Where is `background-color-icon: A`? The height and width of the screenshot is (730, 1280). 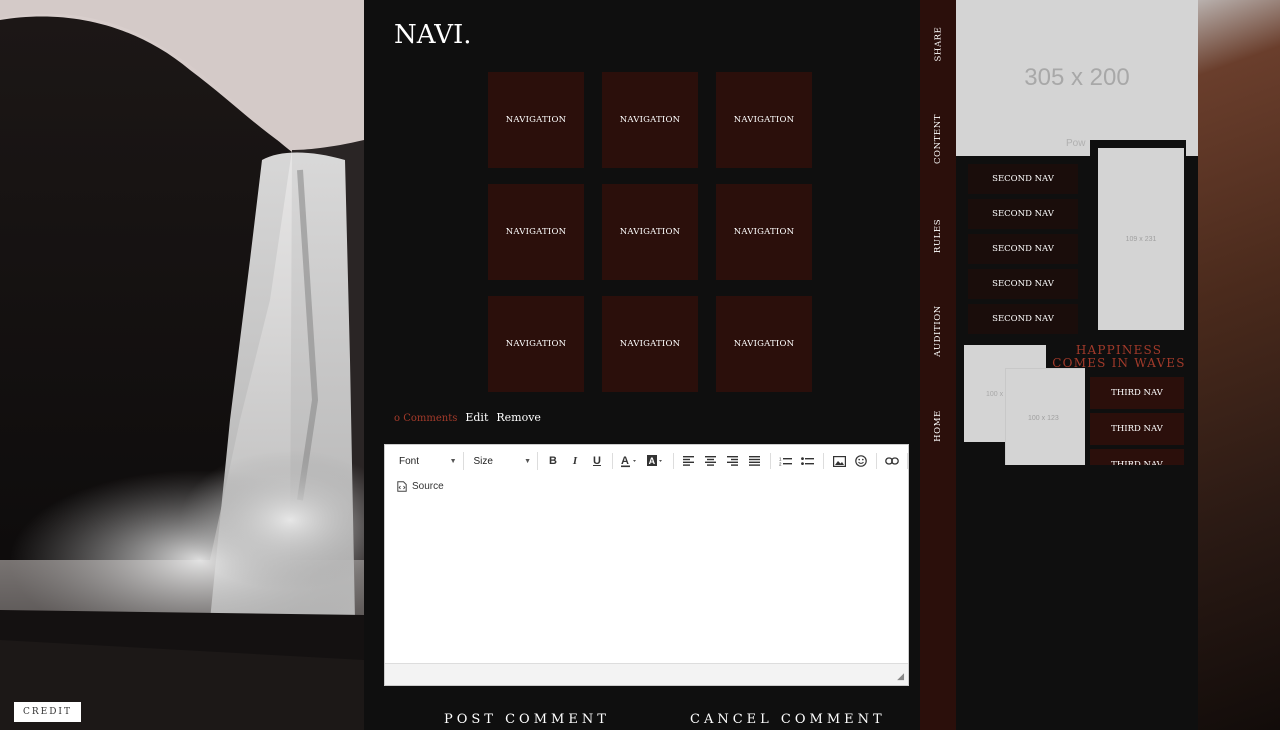
background-color-icon: A is located at coordinates (656, 461).